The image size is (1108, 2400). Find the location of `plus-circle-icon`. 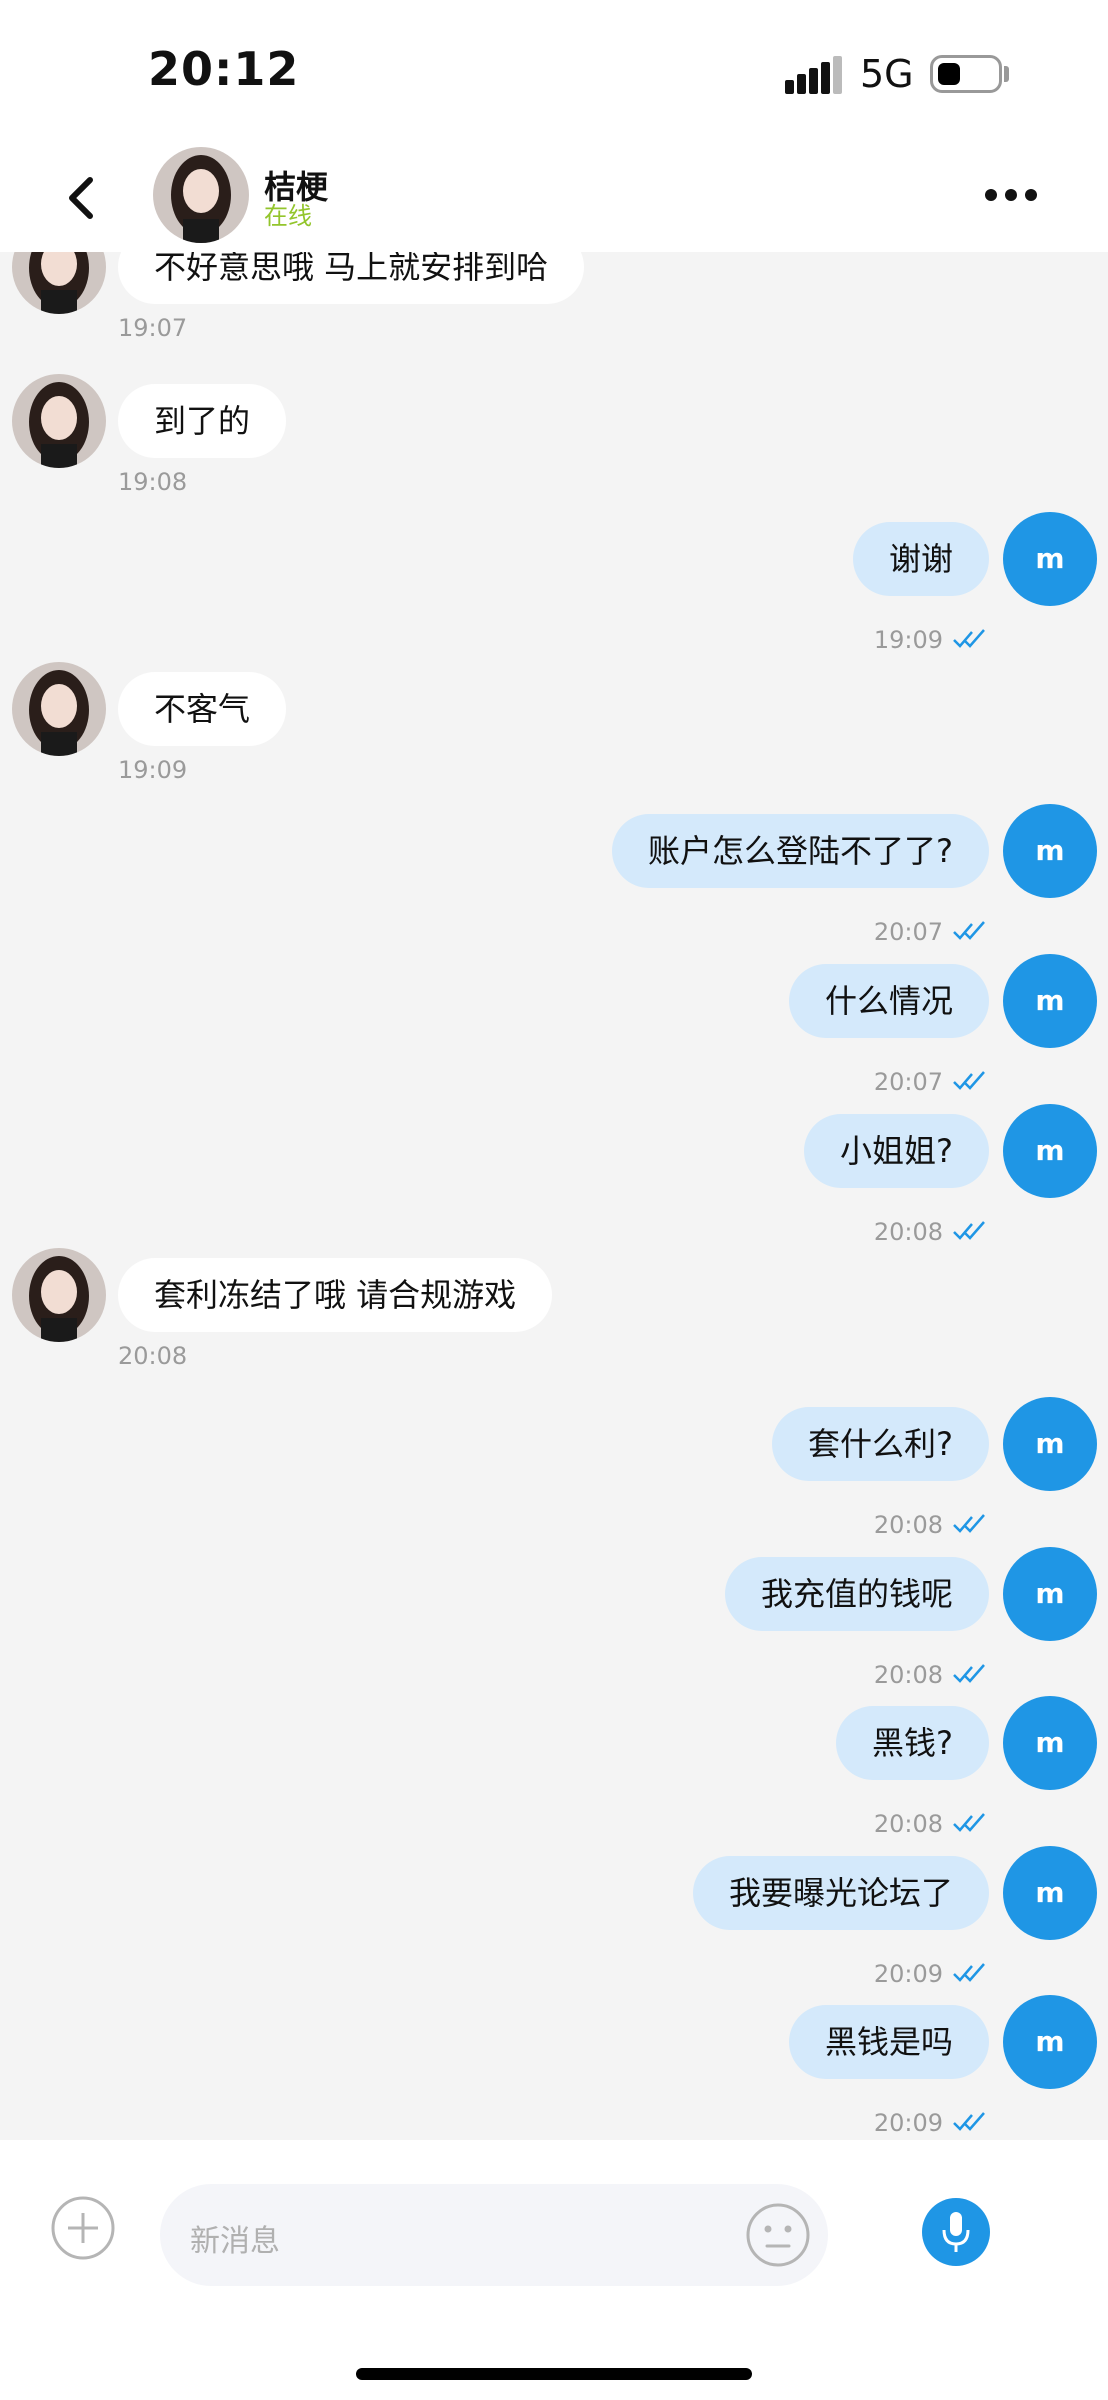

plus-circle-icon is located at coordinates (83, 2228).